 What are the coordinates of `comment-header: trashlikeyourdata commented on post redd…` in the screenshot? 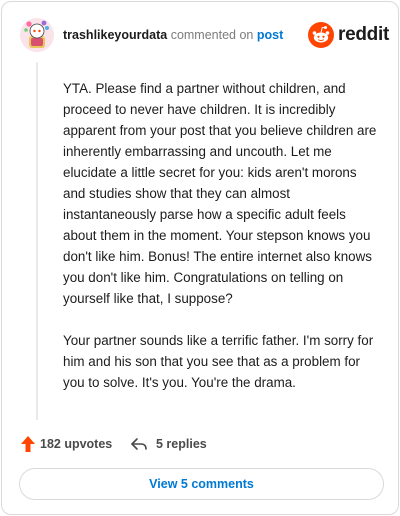 It's located at (204, 35).